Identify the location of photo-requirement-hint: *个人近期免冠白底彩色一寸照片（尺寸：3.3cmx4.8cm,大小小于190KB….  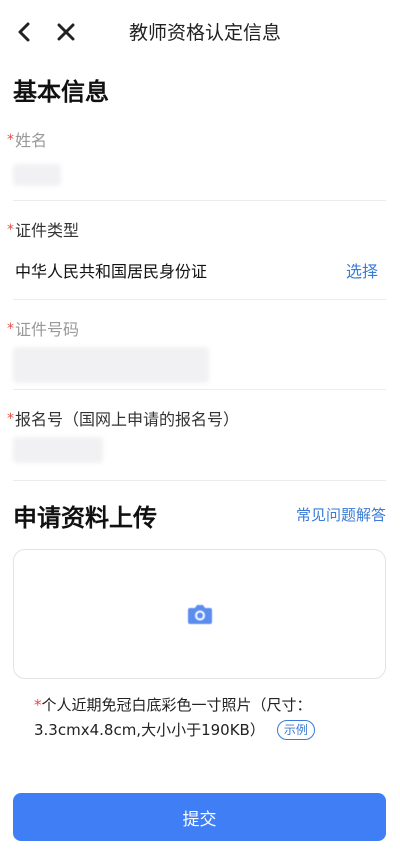
(204, 718).